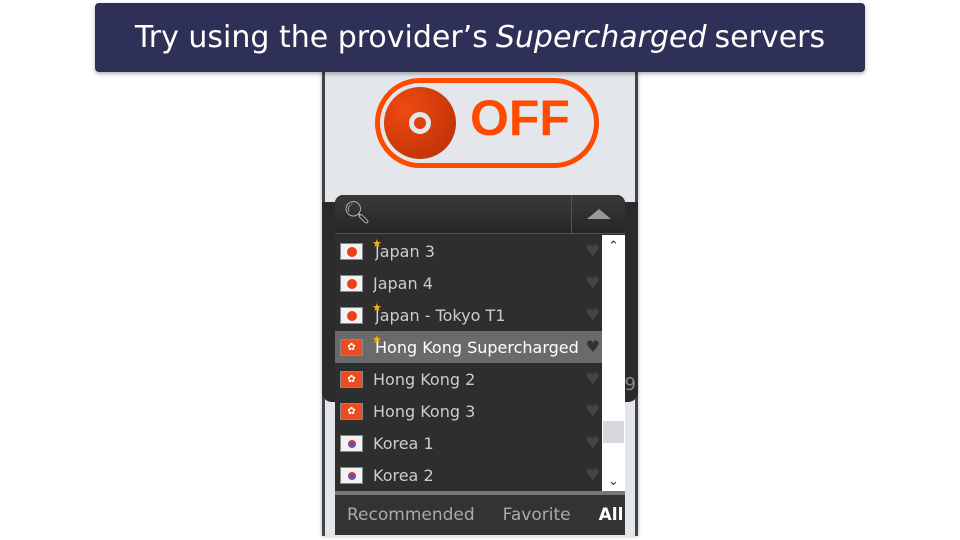 This screenshot has height=540, width=960. Describe the element at coordinates (601, 37) in the screenshot. I see `banner-emphasis: Supercharged` at that location.